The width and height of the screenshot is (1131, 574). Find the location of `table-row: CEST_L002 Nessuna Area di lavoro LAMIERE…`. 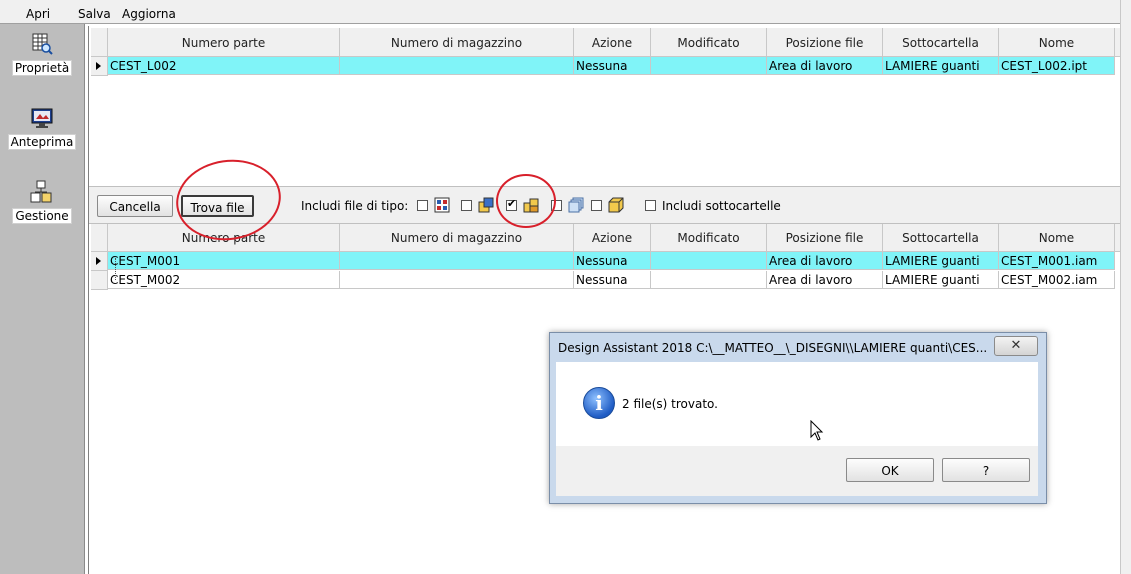

table-row: CEST_L002 Nessuna Area di lavoro LAMIERE… is located at coordinates (606, 66).